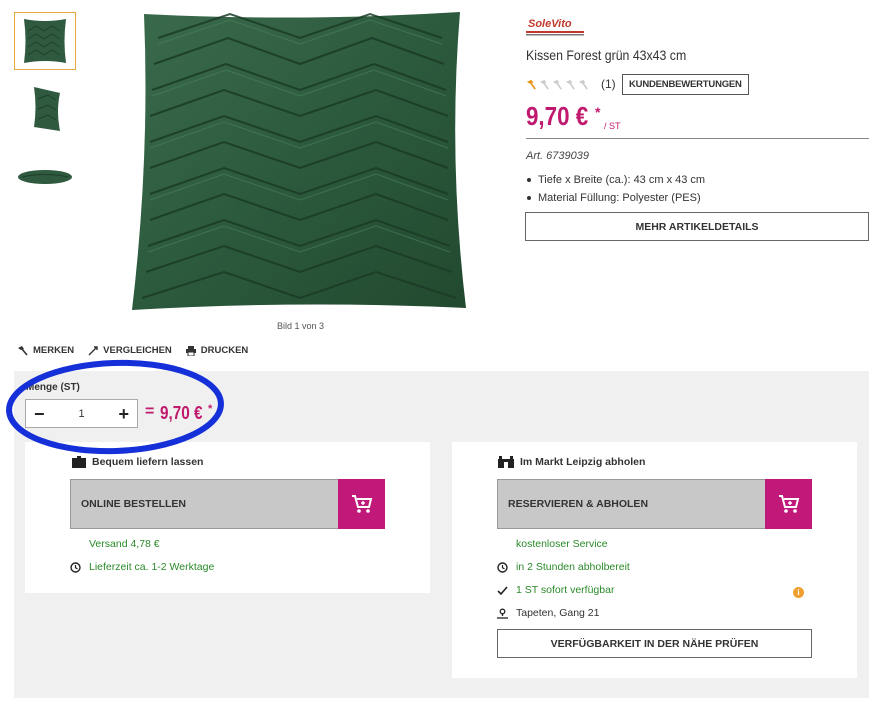  I want to click on free-service-text: kostenloser Service, so click(562, 544).